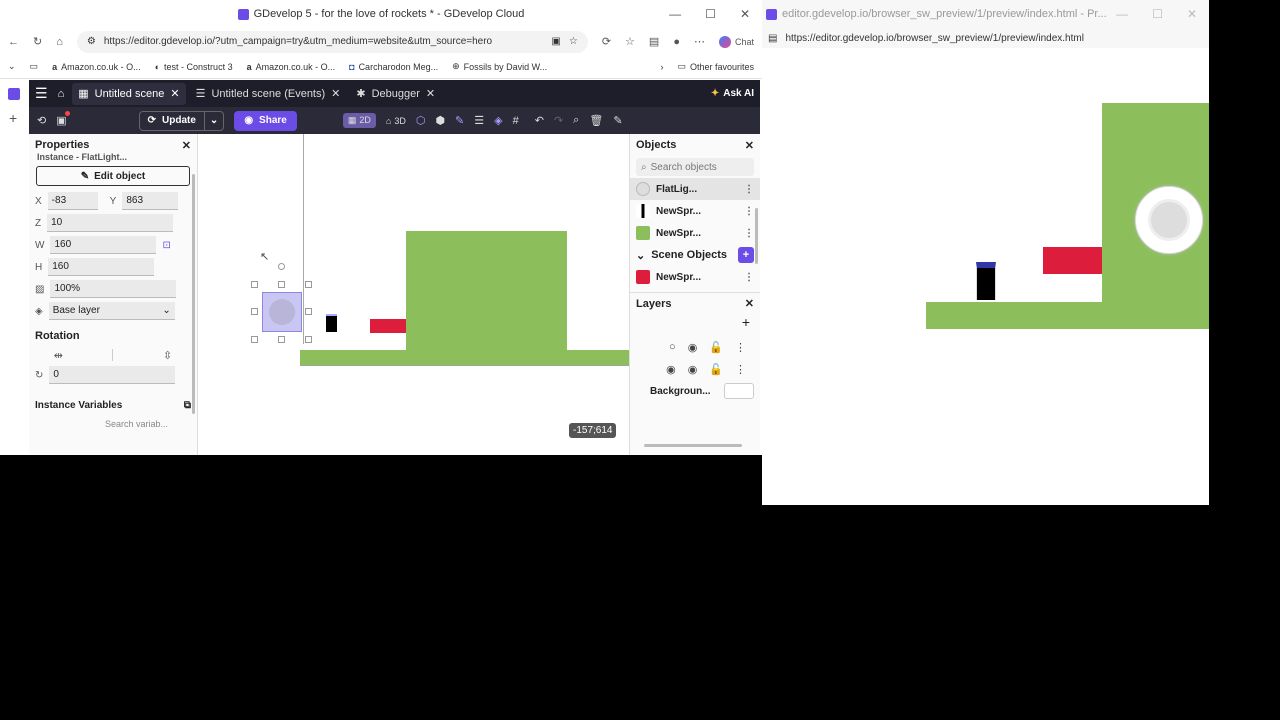 The height and width of the screenshot is (720, 1280). Describe the element at coordinates (695, 255) in the screenshot. I see `scene-objects-header: ⌄ Scene Objects +` at that location.